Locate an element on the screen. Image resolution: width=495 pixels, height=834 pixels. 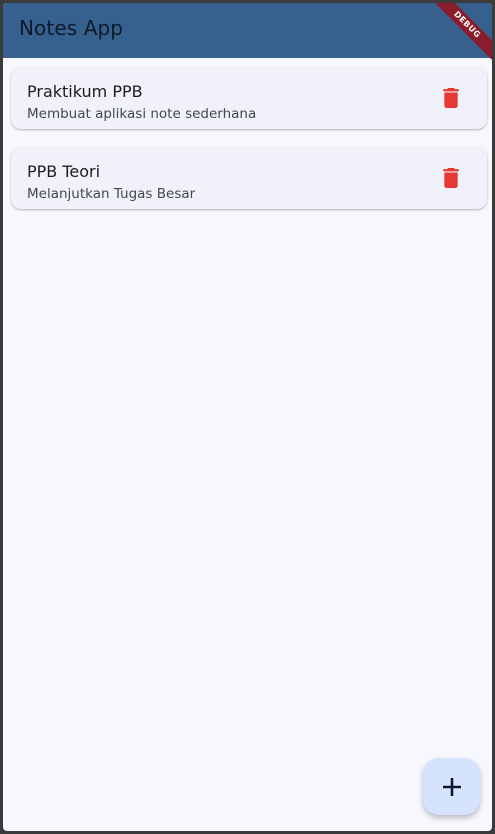
note-card: PPB Teori Melanjutkan Tugas Besar is located at coordinates (249, 178).